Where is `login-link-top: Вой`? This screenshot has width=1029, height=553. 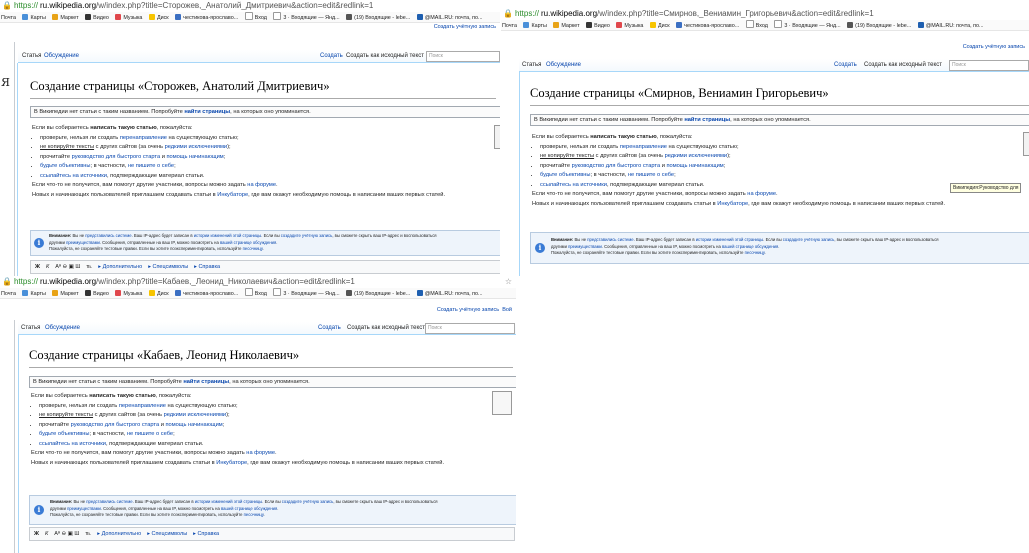
login-link-top: Вой is located at coordinates (507, 310).